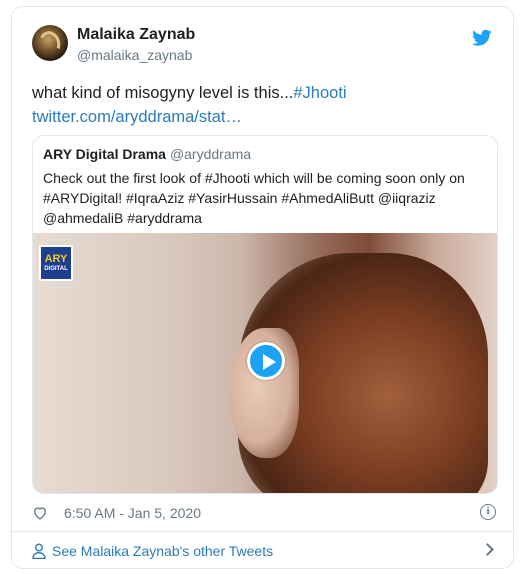  Describe the element at coordinates (134, 55) in the screenshot. I see `author-handle: @malaika_zaynab` at that location.